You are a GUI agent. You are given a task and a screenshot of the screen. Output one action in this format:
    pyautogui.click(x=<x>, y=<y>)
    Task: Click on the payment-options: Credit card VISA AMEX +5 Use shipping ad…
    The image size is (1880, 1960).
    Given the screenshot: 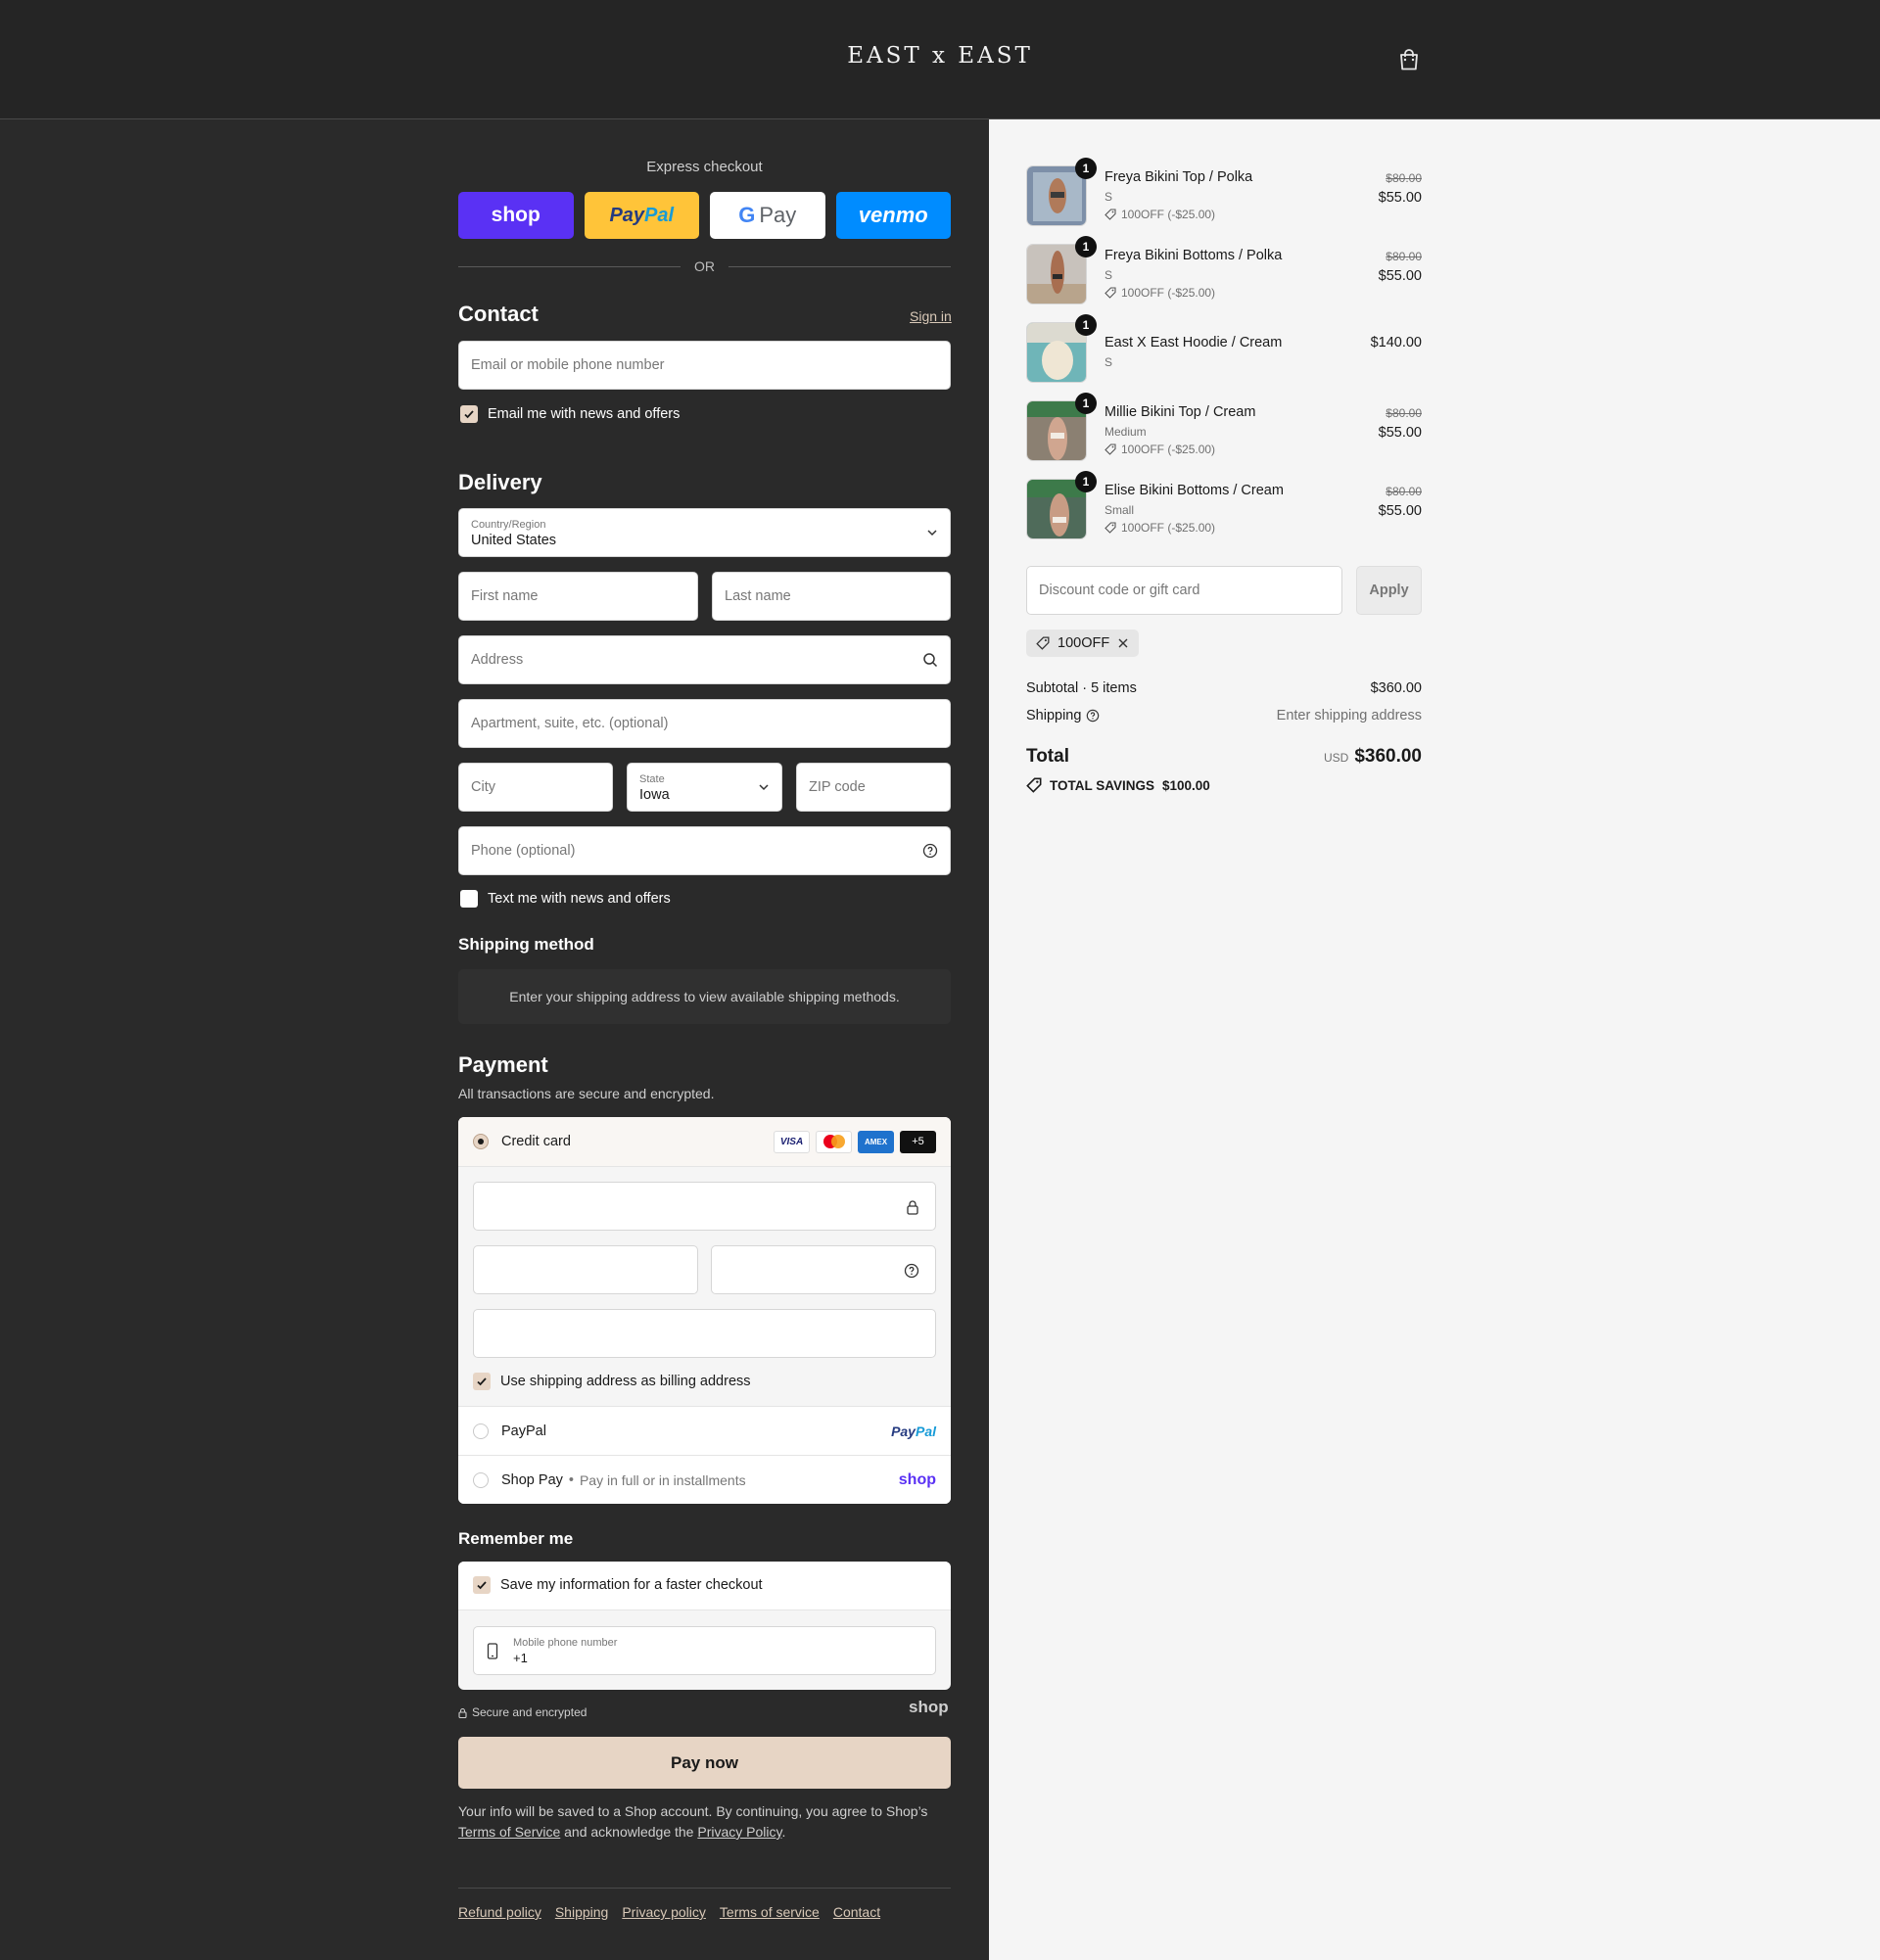 What is the action you would take?
    pyautogui.click(x=704, y=1310)
    